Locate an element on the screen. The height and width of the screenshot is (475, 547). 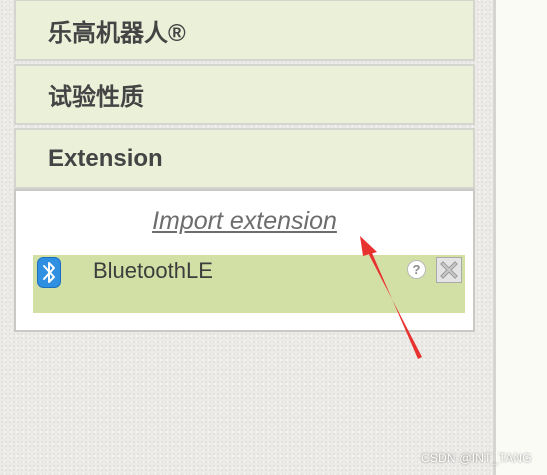
drawer-experimental: 试验性质 is located at coordinates (244, 94).